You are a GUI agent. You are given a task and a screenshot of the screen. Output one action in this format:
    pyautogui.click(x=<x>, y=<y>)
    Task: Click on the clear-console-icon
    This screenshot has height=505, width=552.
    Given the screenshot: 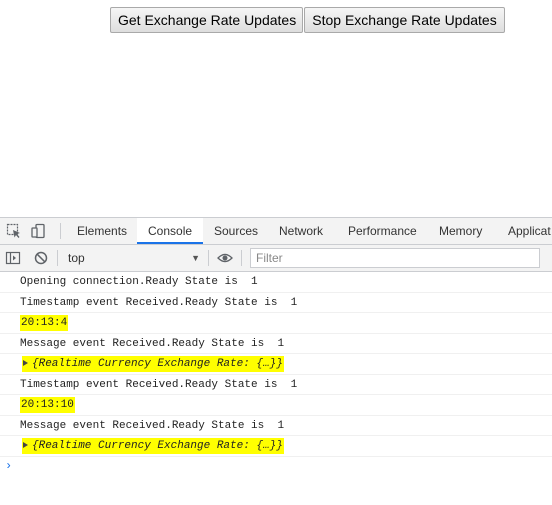 What is the action you would take?
    pyautogui.click(x=41, y=258)
    